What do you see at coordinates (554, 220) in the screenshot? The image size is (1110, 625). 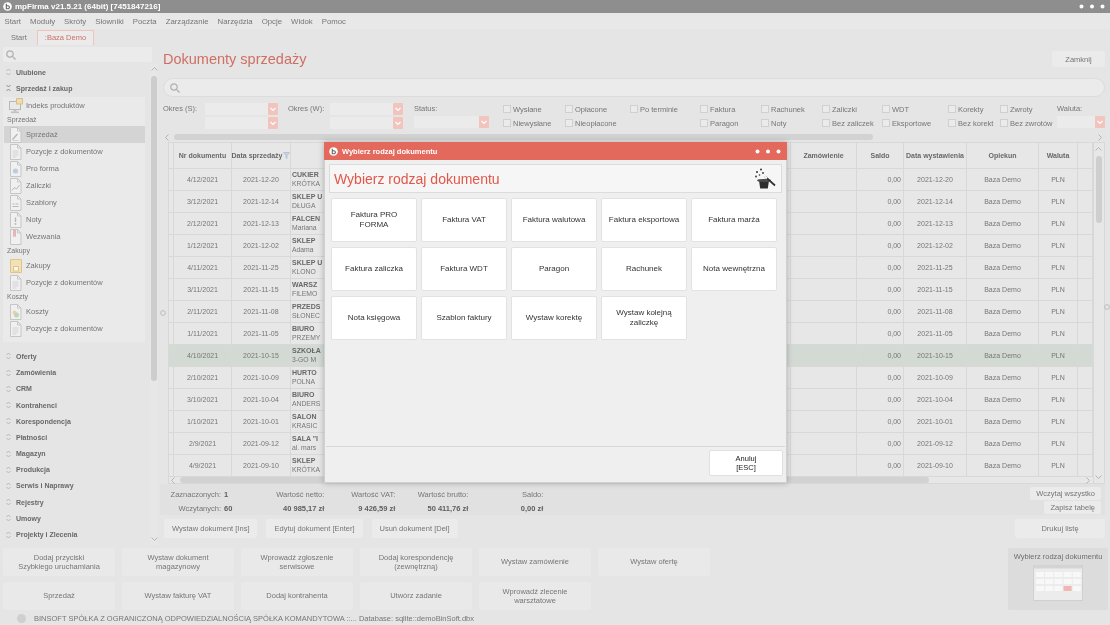 I see `document-type-button: Faktura walutowa` at bounding box center [554, 220].